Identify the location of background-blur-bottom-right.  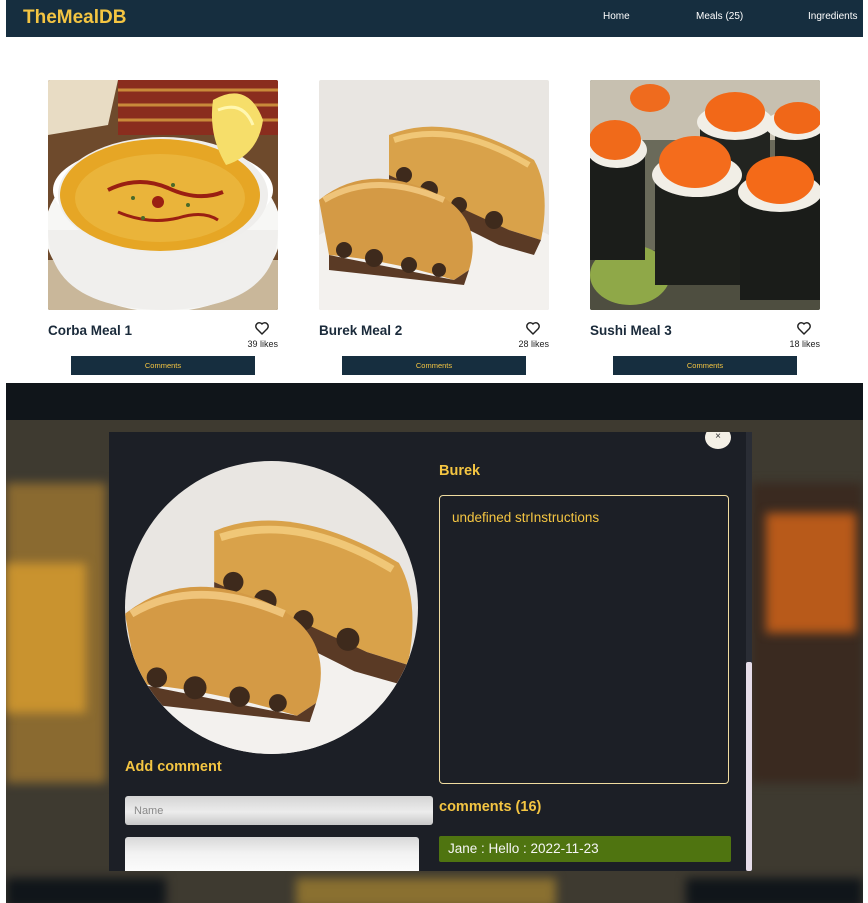
(774, 890).